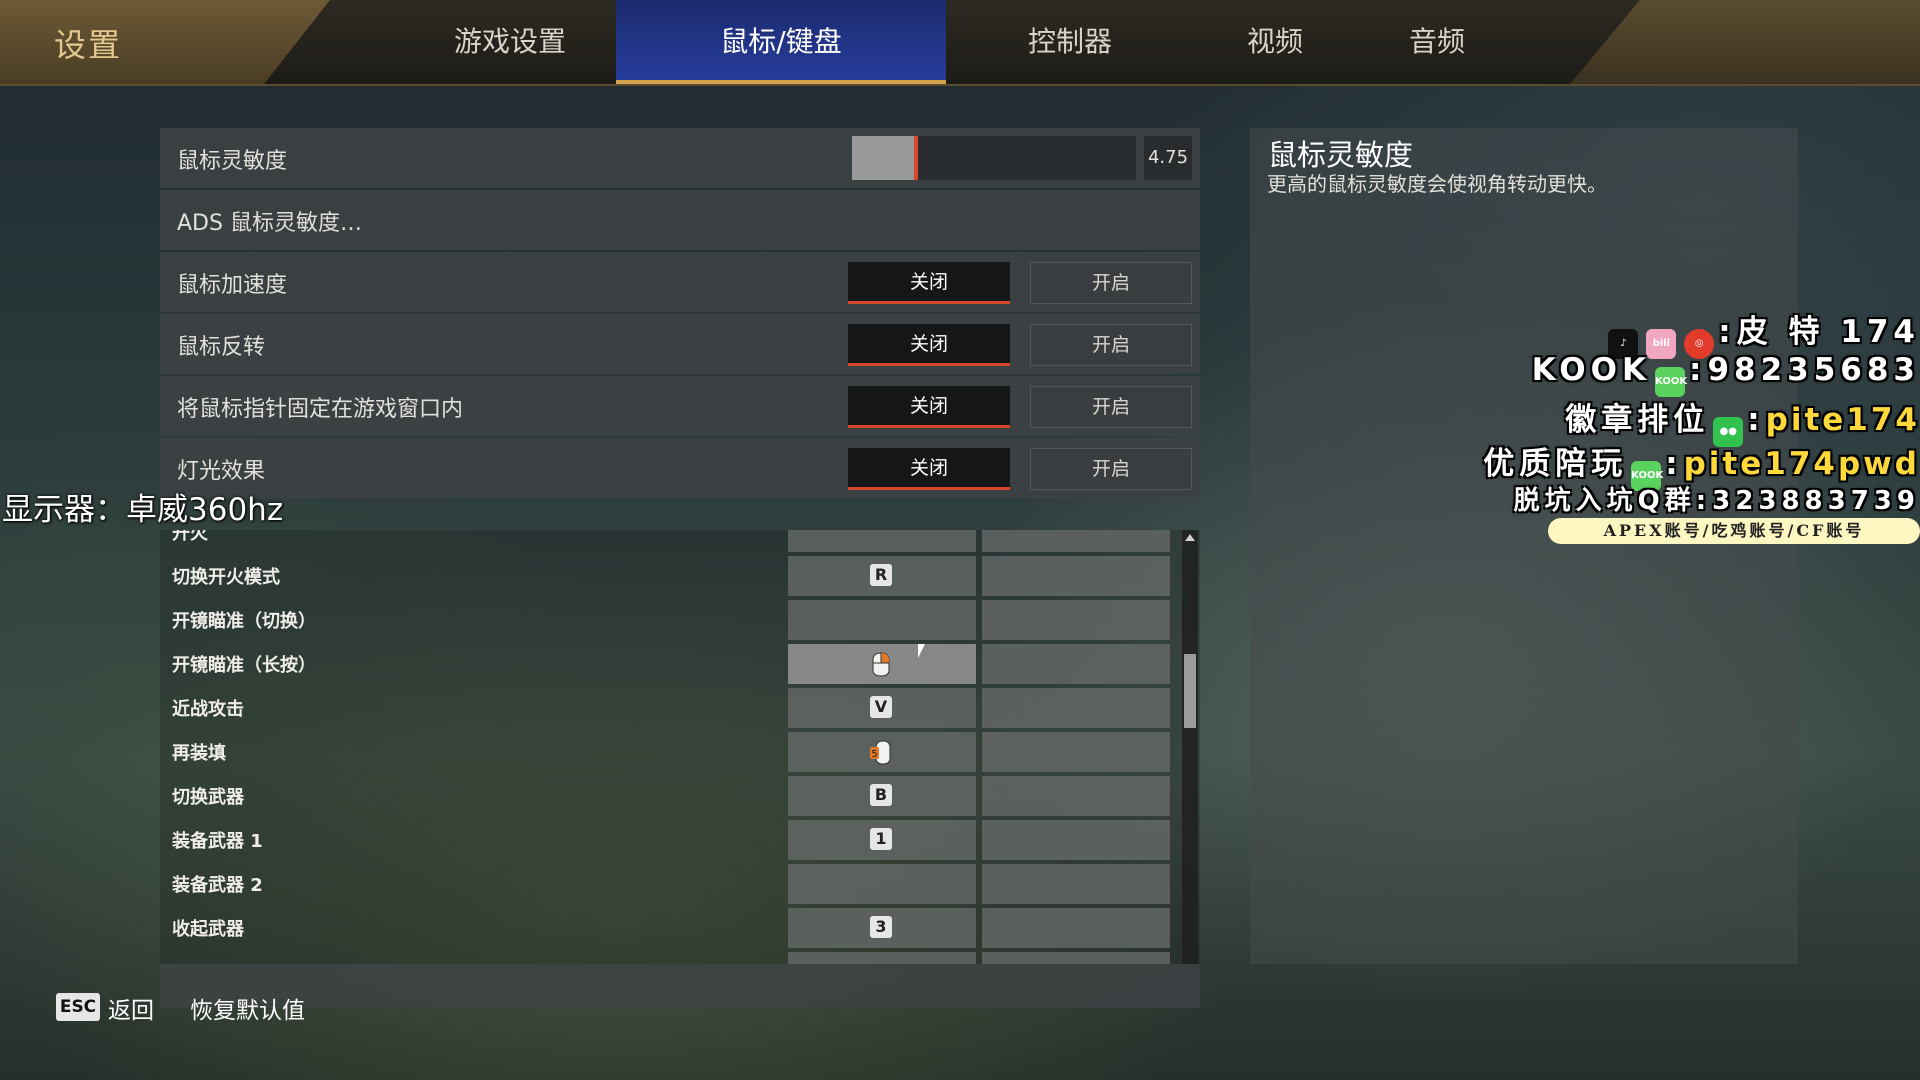 The width and height of the screenshot is (1920, 1080). I want to click on promo-prefix: 优质陪玩, so click(1555, 464).